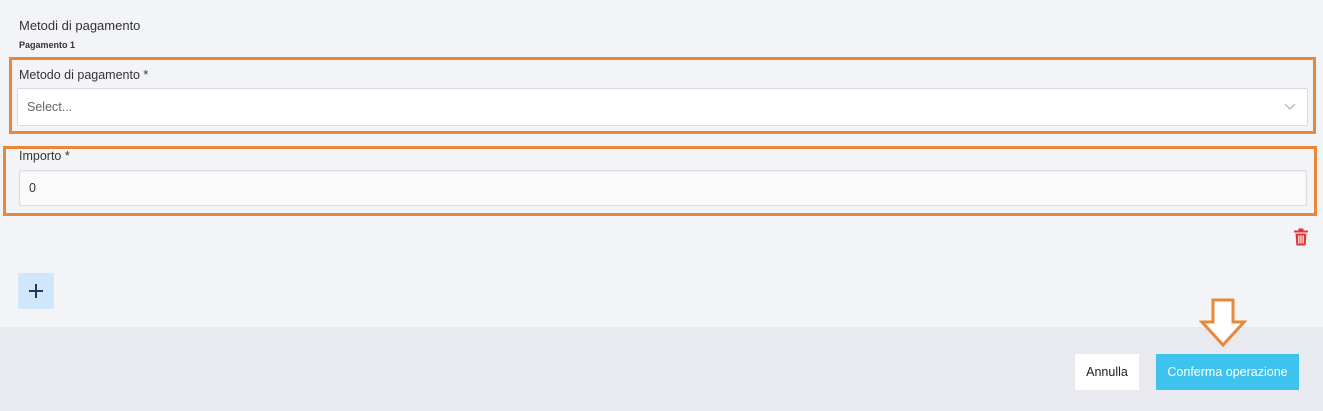 The image size is (1323, 411). Describe the element at coordinates (44, 156) in the screenshot. I see `amount-label: Importo *` at that location.